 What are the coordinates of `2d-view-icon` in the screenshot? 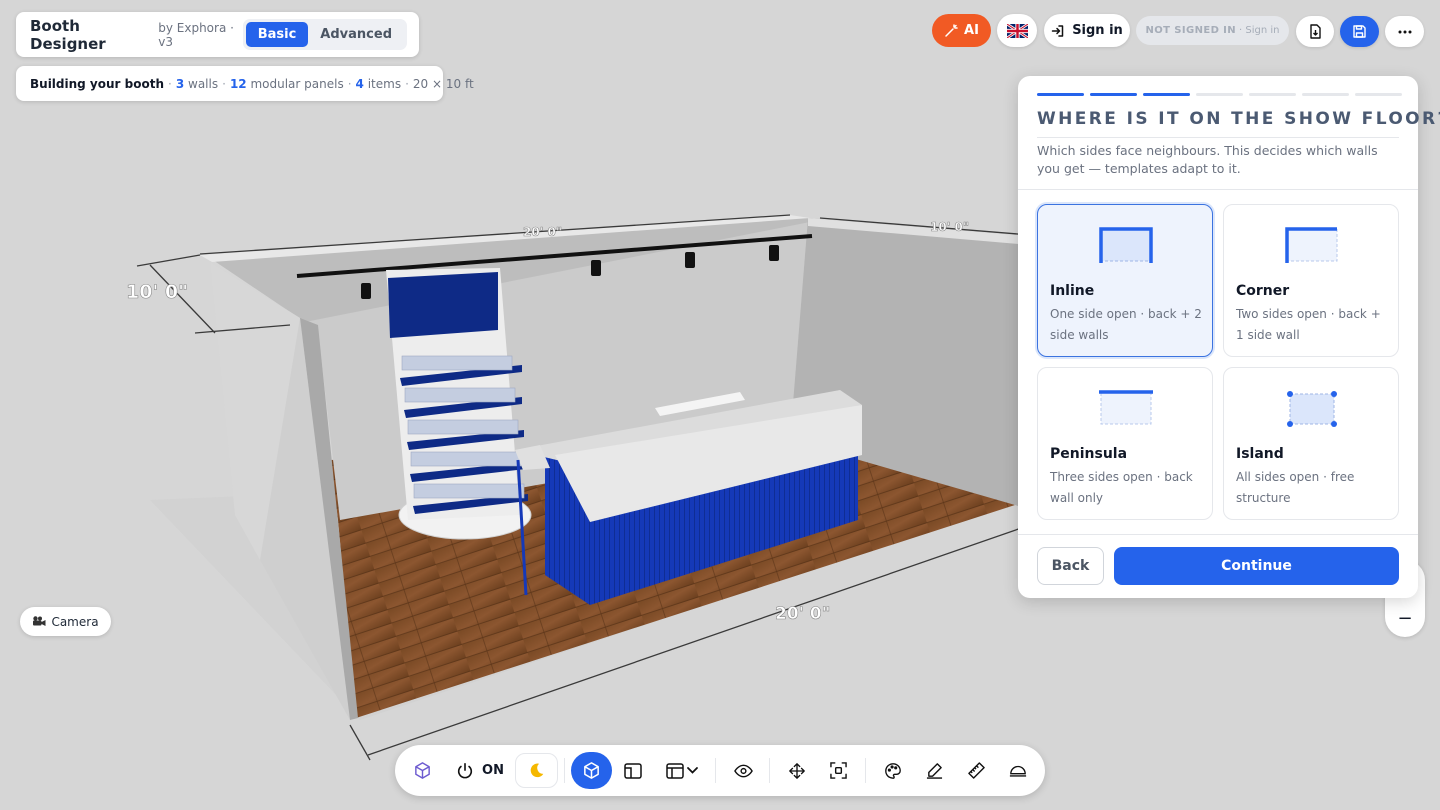 It's located at (633, 770).